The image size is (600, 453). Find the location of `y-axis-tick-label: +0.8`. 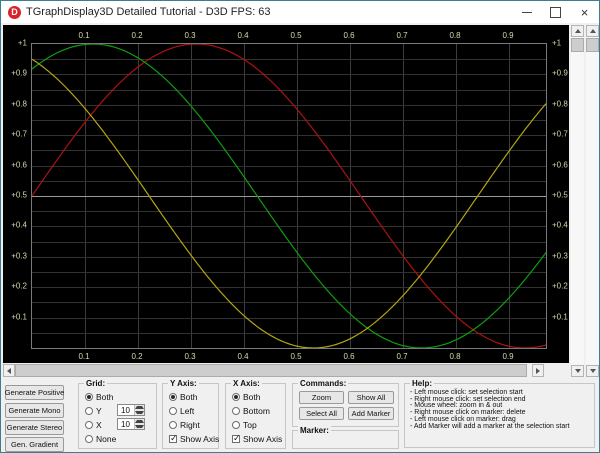

y-axis-tick-label: +0.8 is located at coordinates (19, 104).